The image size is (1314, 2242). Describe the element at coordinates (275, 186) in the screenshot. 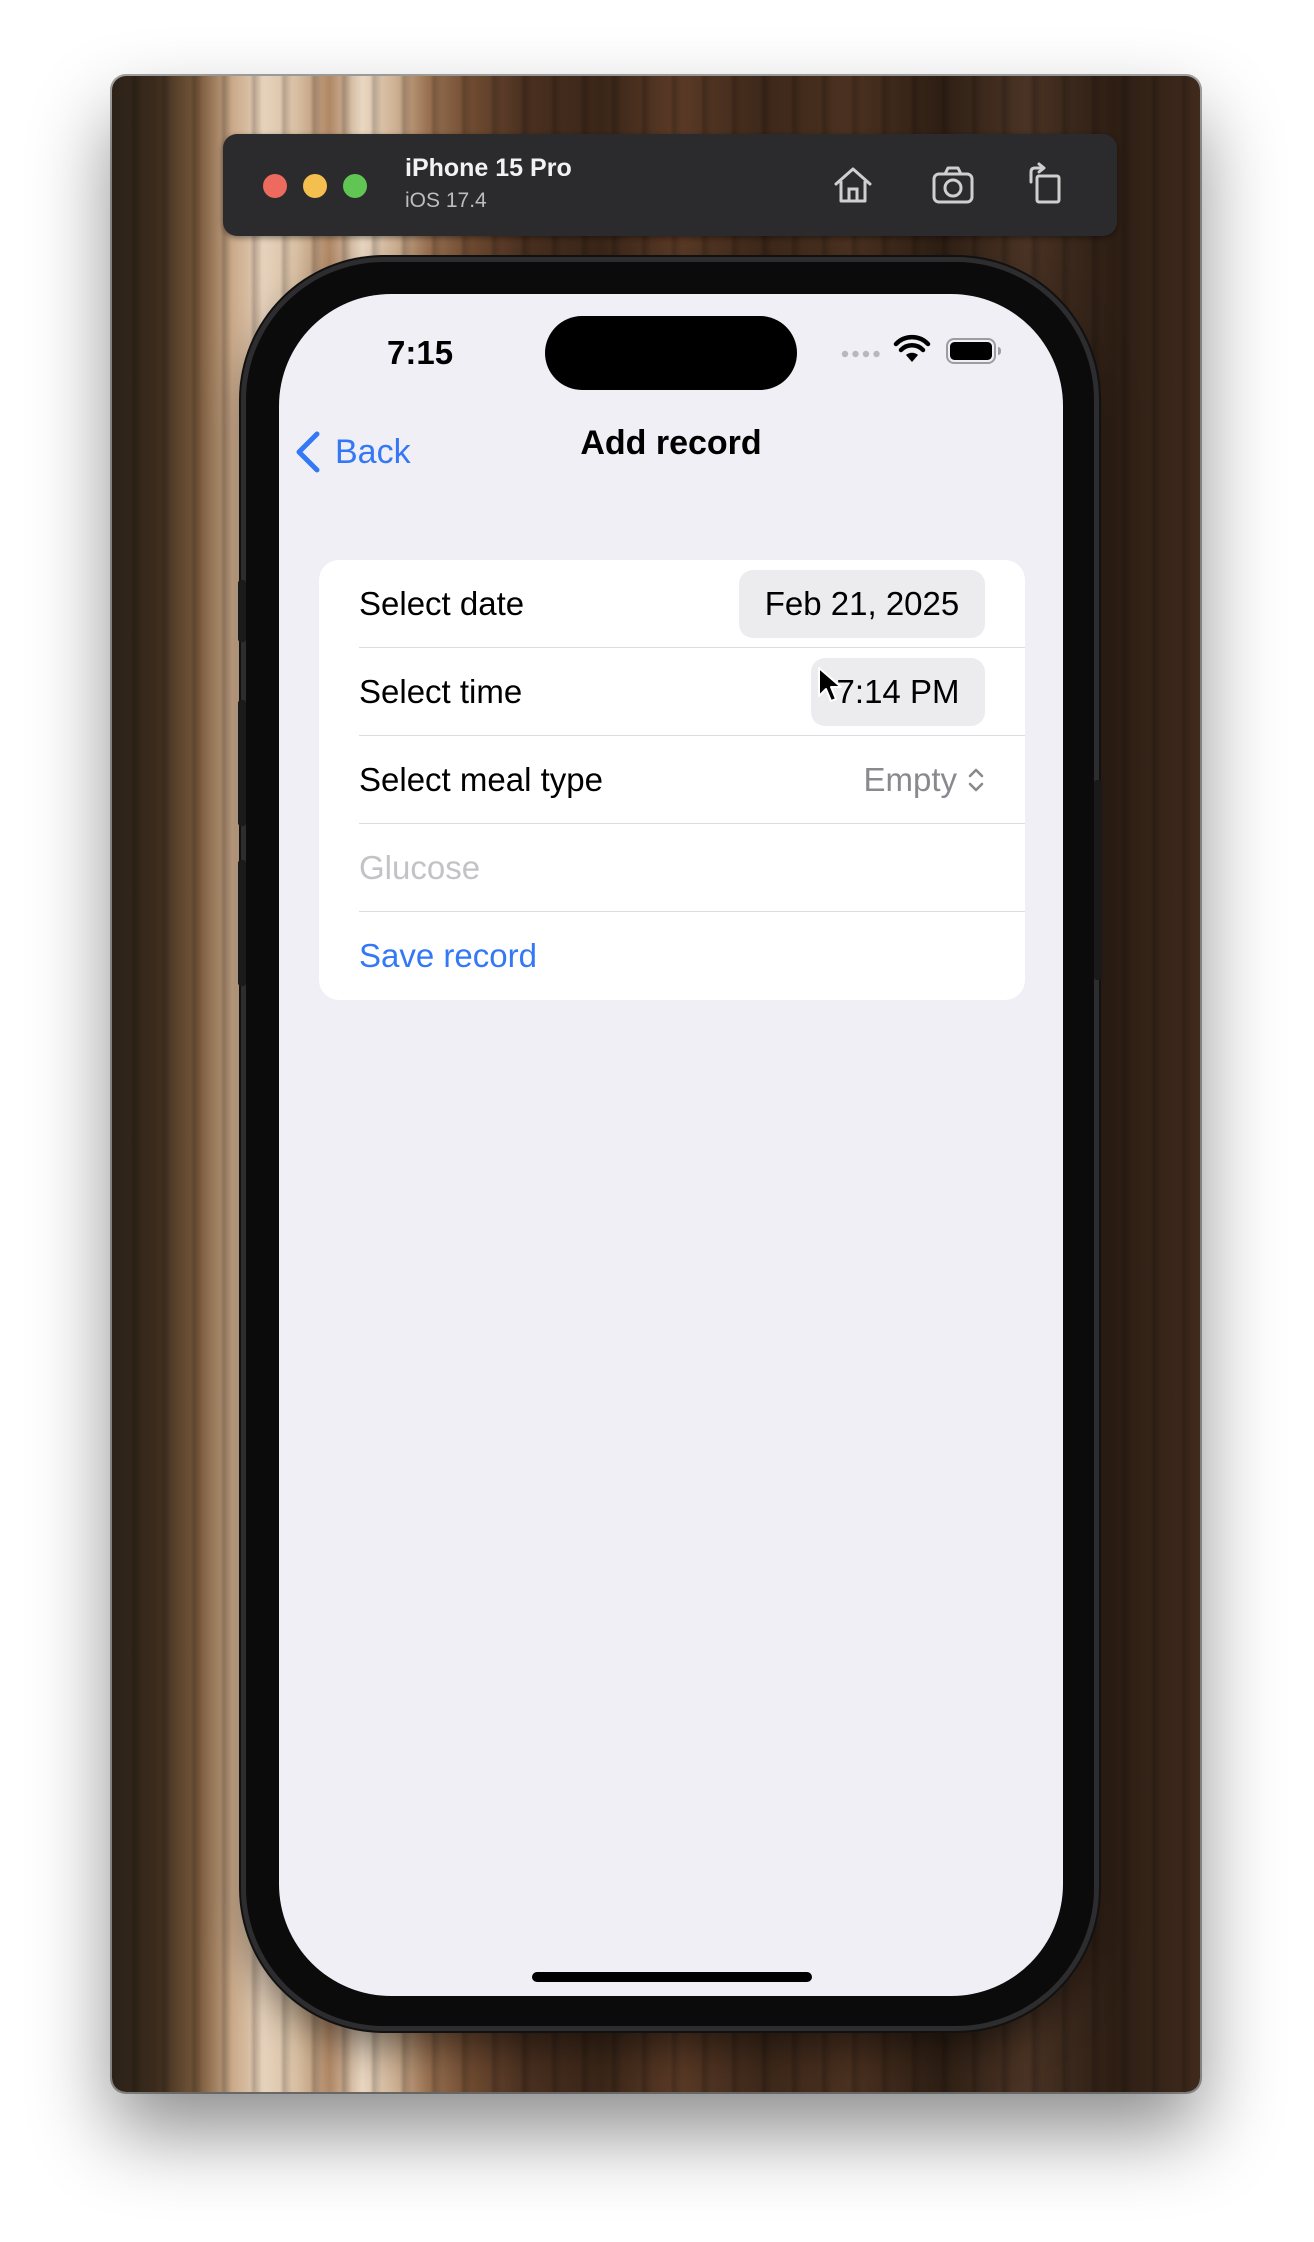

I see `close-window-button` at that location.